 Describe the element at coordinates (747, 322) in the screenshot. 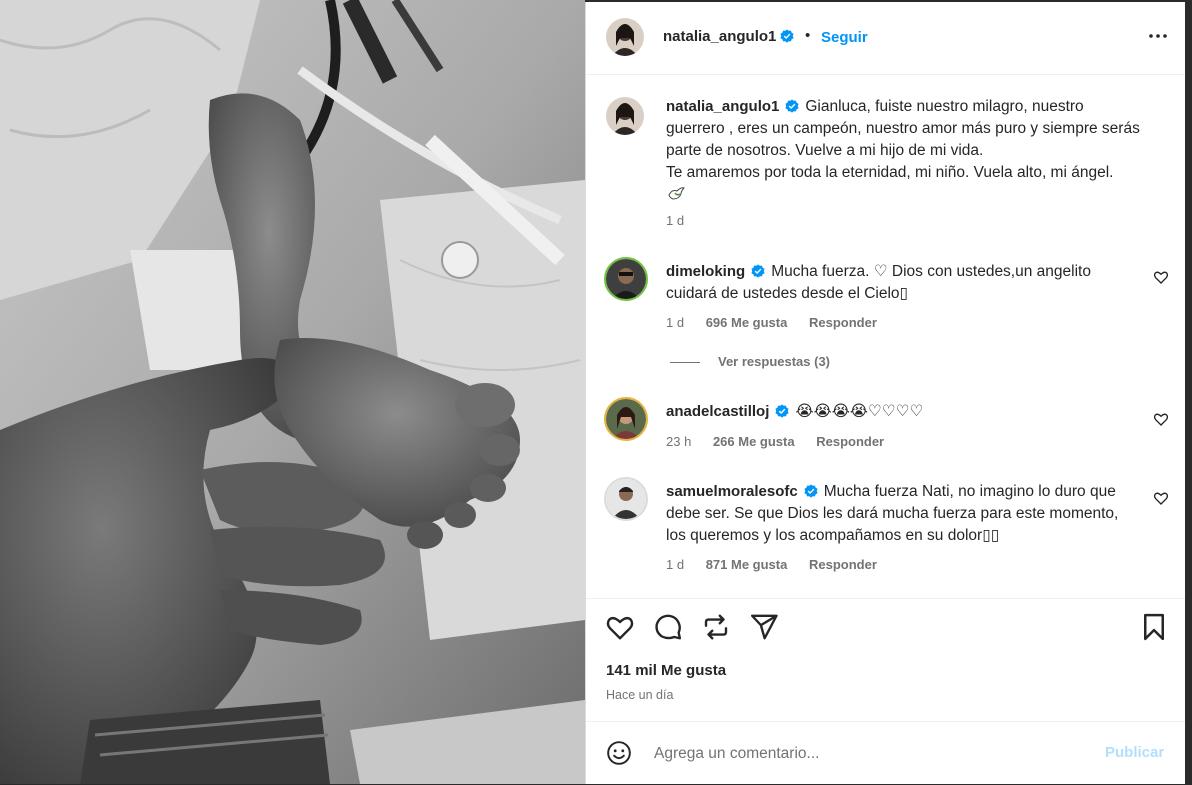

I see `comment-likes: 696 Me gusta` at that location.